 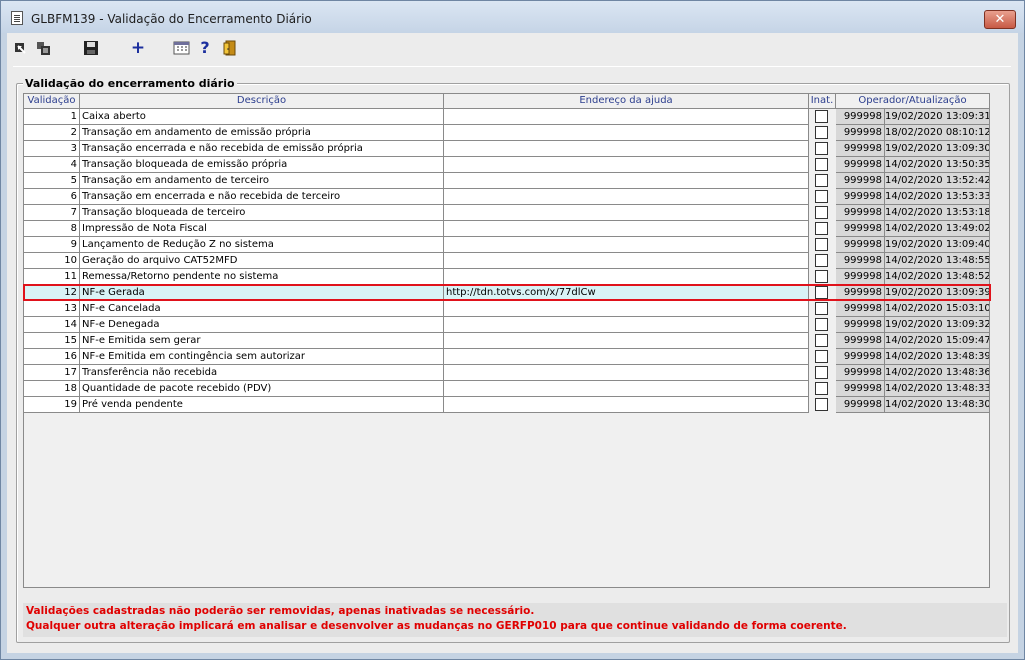 What do you see at coordinates (52, 197) in the screenshot?
I see `row-validacao: 6` at bounding box center [52, 197].